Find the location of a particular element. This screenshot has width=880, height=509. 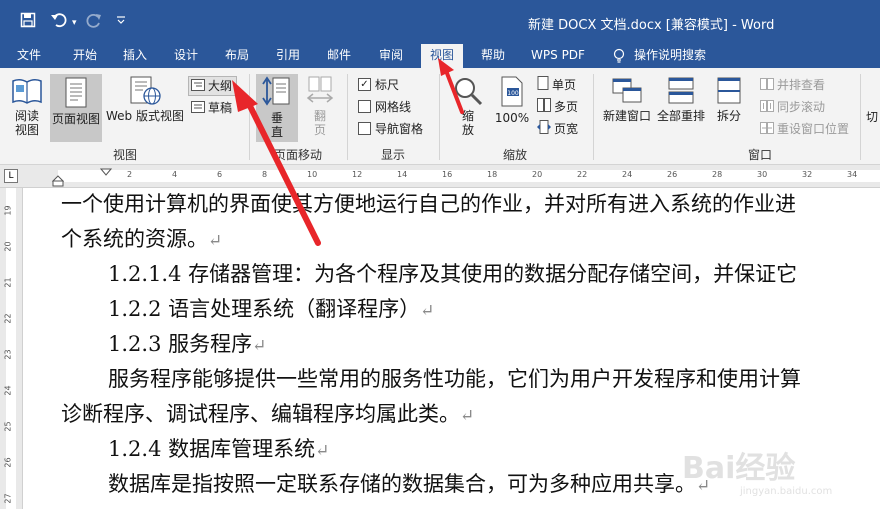

outline-button: 大纲 is located at coordinates (213, 86).